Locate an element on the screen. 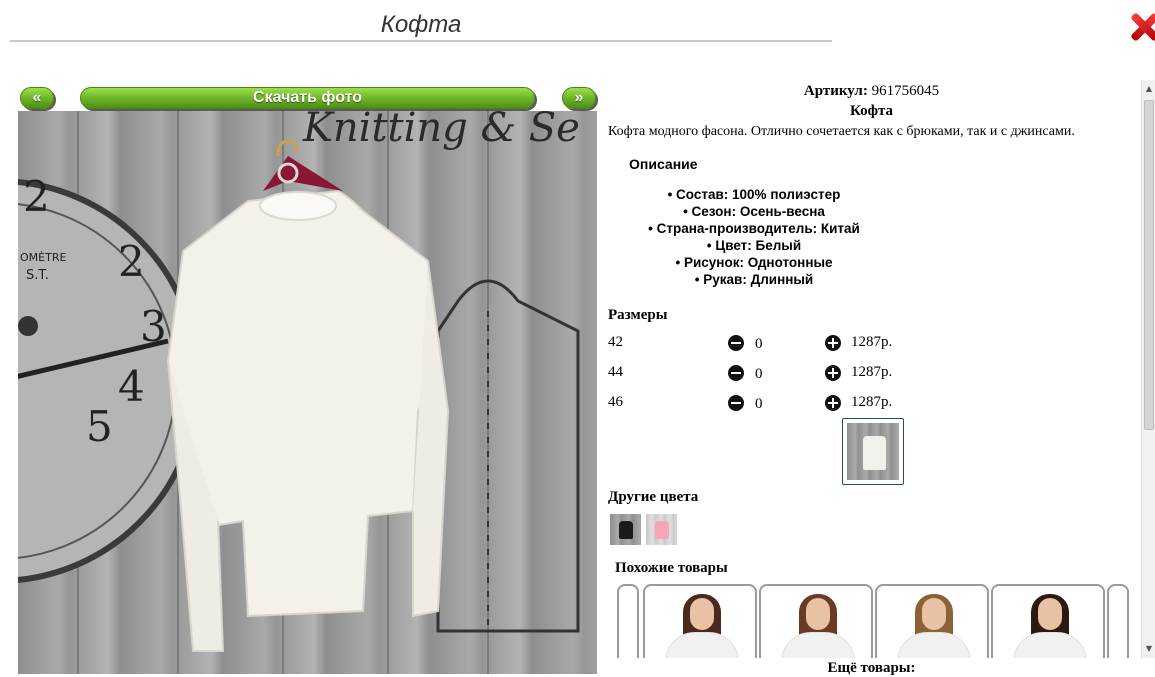 This screenshot has height=677, width=1155. article-line: Артикул: 961756045 is located at coordinates (871, 91).